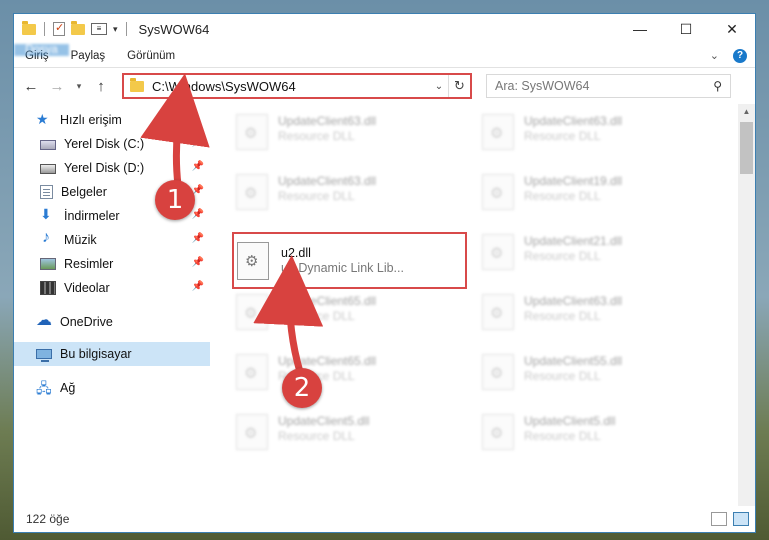 The width and height of the screenshot is (769, 540). What do you see at coordinates (48, 264) in the screenshot?
I see `pictures-icon` at bounding box center [48, 264].